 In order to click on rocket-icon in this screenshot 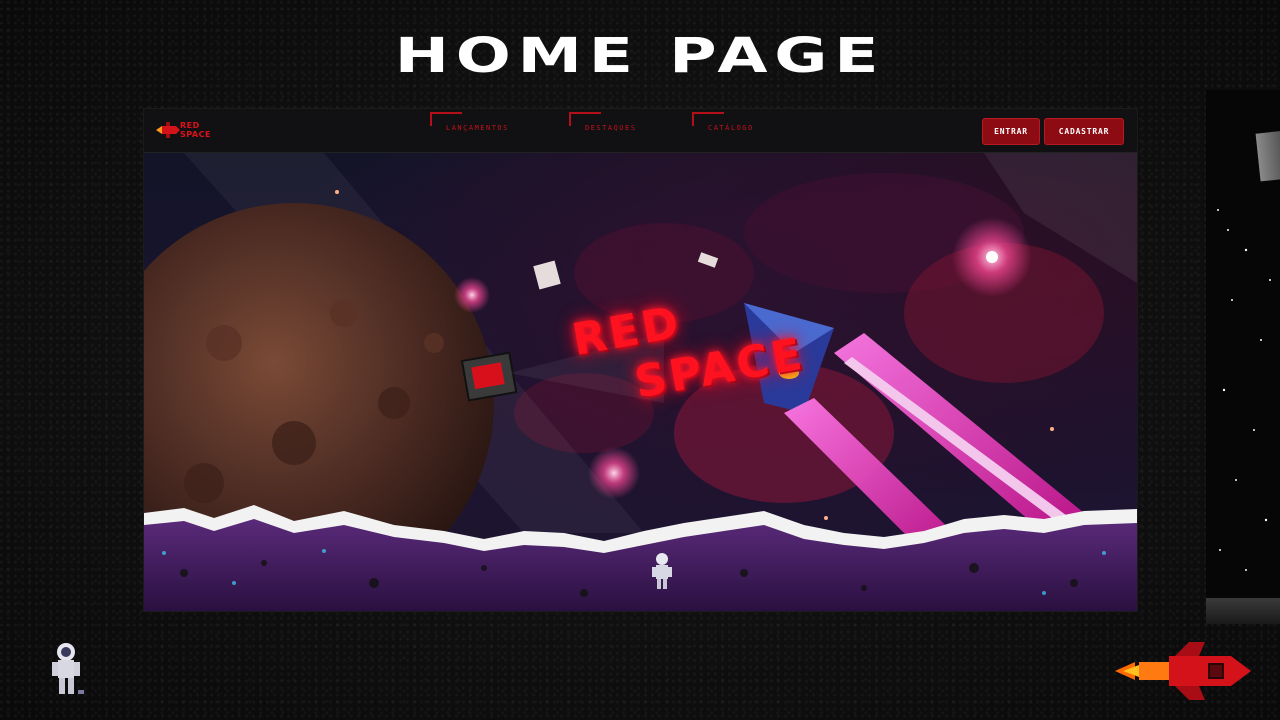, I will do `click(1183, 671)`.